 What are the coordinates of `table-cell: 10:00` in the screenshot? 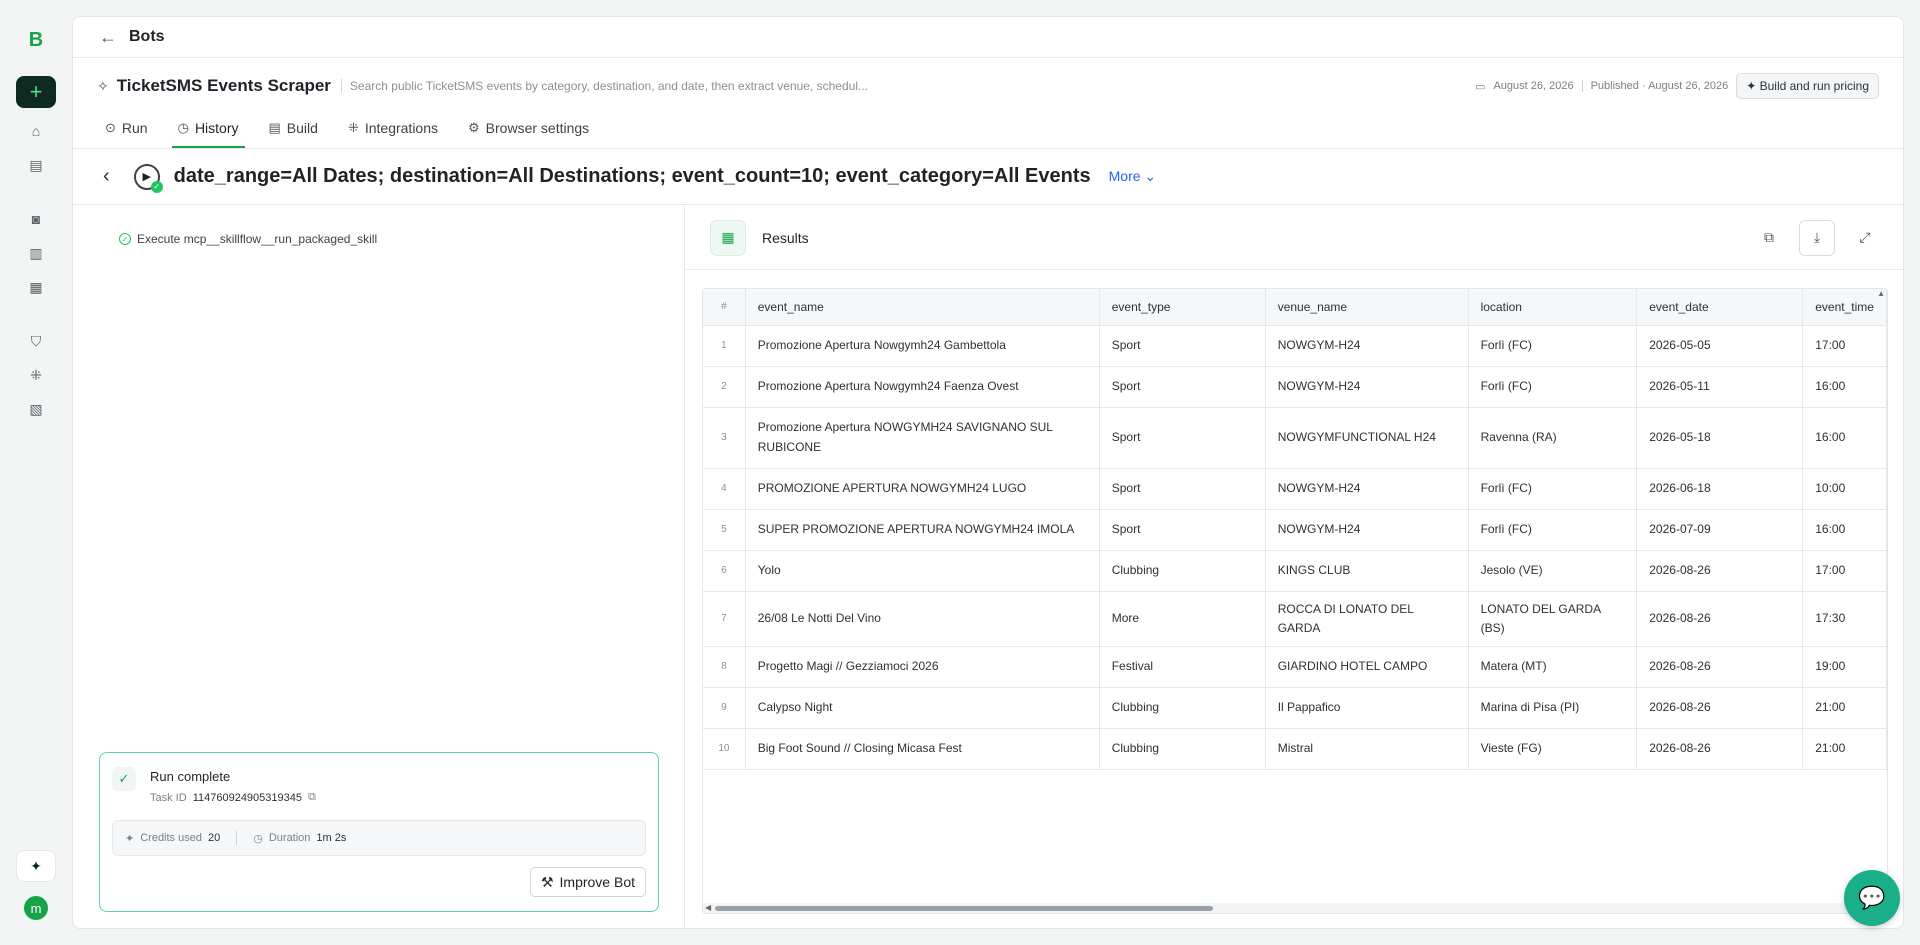 It's located at (1844, 489).